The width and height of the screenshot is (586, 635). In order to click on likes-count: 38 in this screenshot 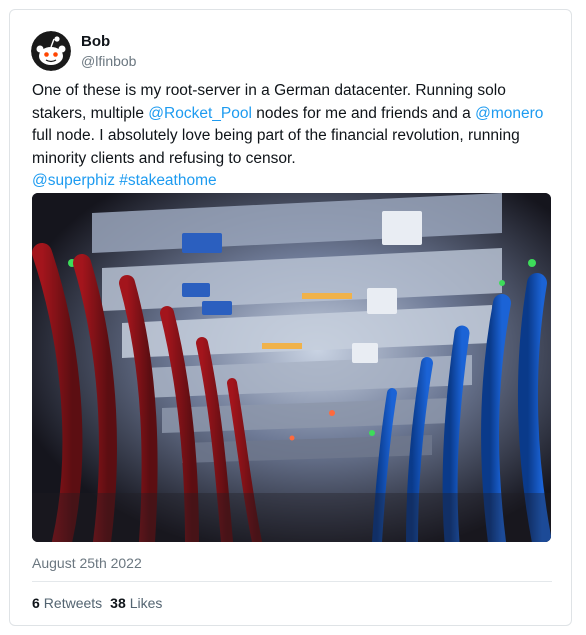, I will do `click(118, 603)`.